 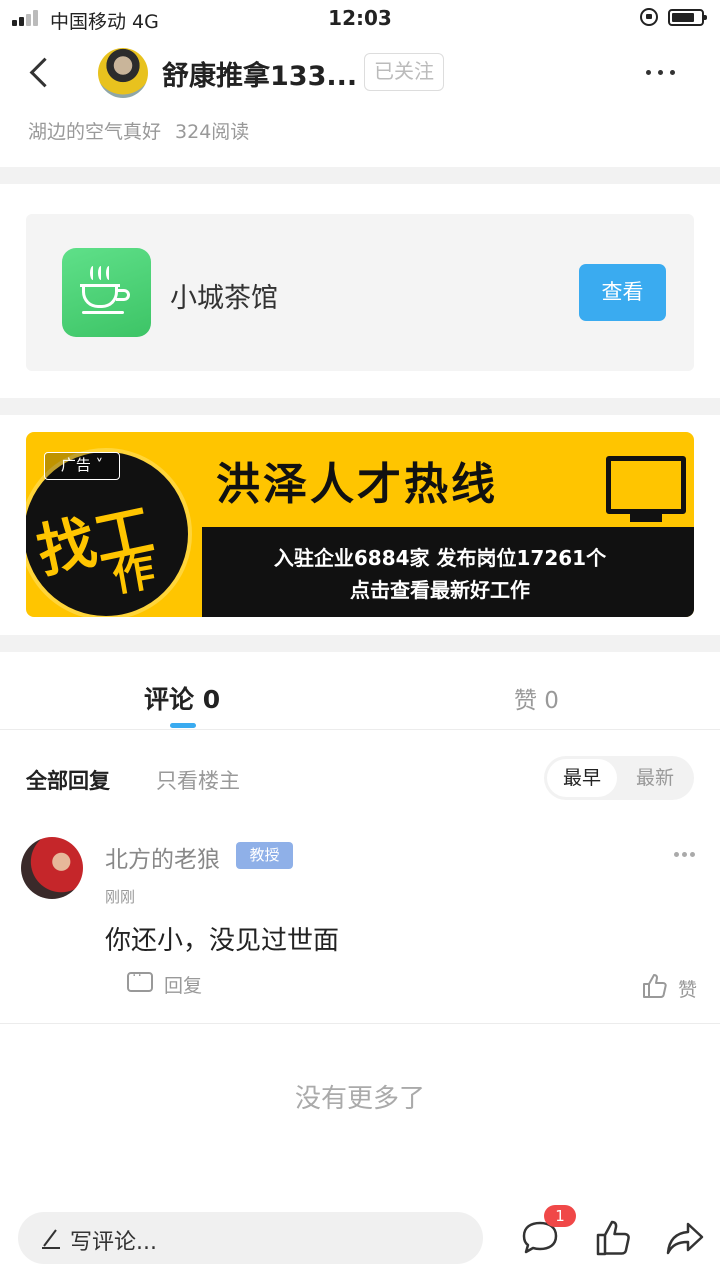 What do you see at coordinates (95, 132) in the screenshot?
I see `post-title: 湖边的空气真好` at bounding box center [95, 132].